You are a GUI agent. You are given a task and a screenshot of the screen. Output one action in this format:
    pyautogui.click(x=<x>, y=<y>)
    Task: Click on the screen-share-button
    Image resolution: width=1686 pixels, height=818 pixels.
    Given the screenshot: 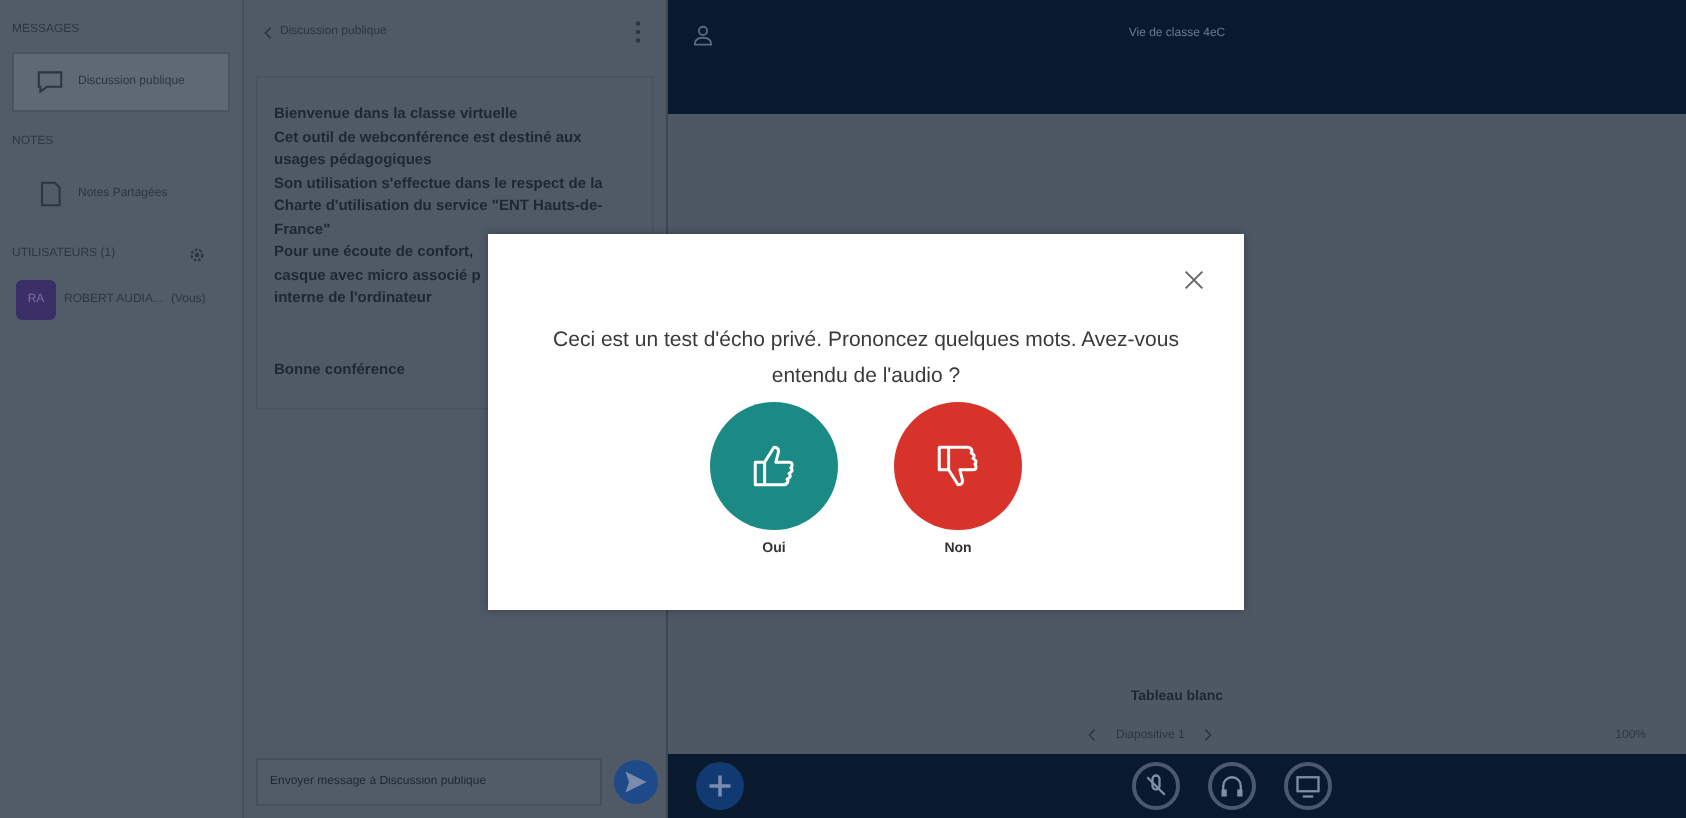 What is the action you would take?
    pyautogui.click(x=1308, y=786)
    